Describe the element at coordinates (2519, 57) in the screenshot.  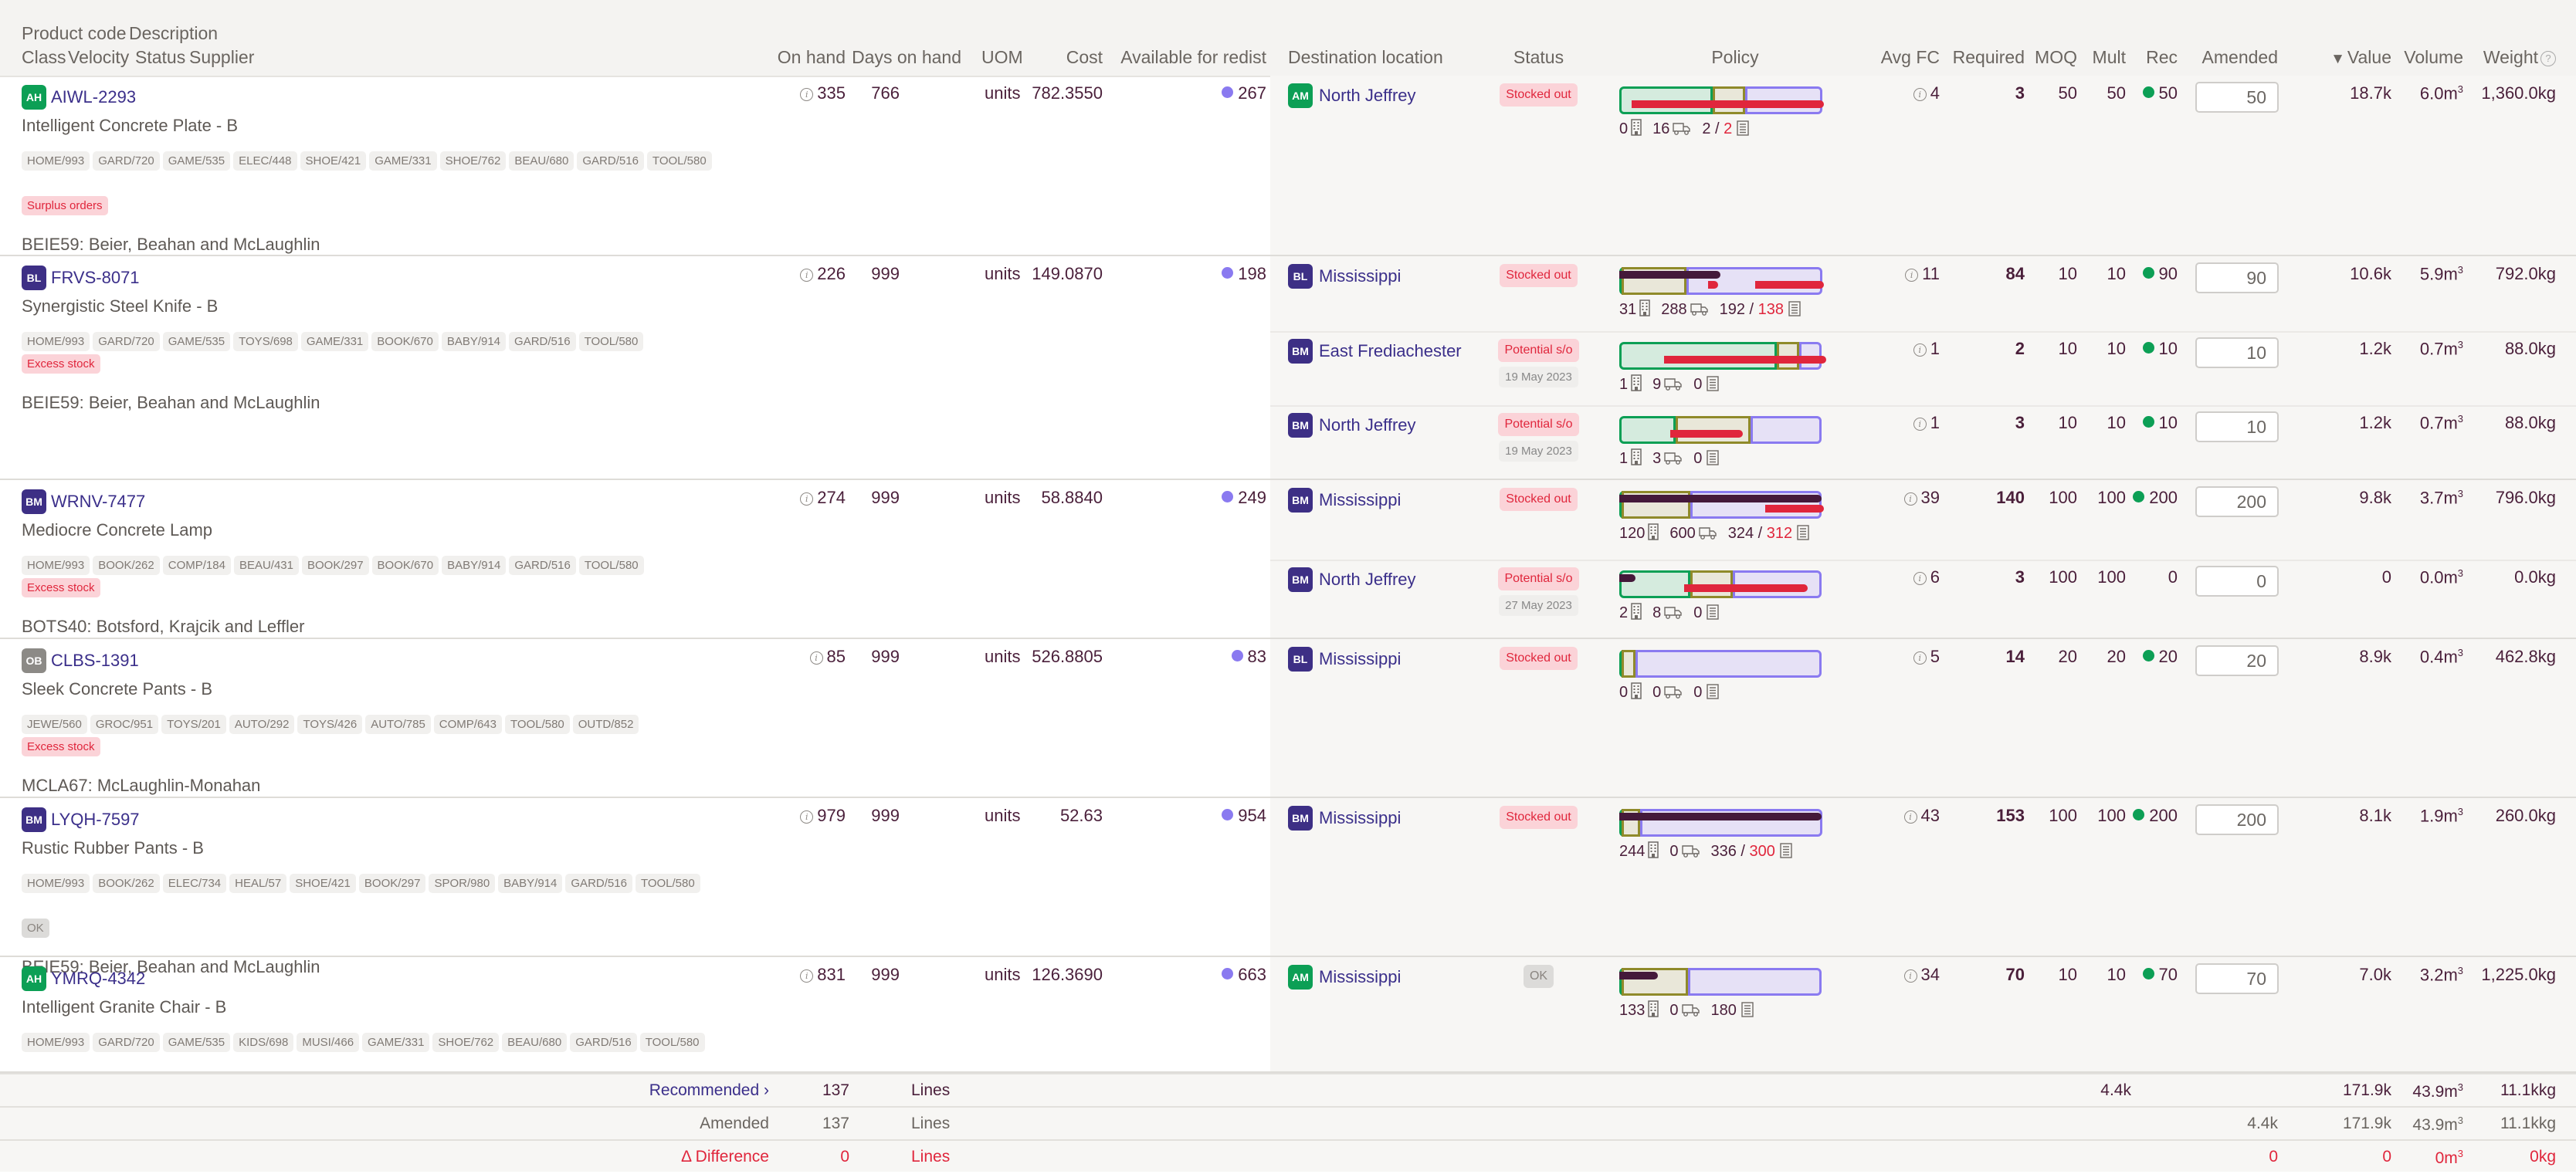
I see `header-weight: Weight?` at that location.